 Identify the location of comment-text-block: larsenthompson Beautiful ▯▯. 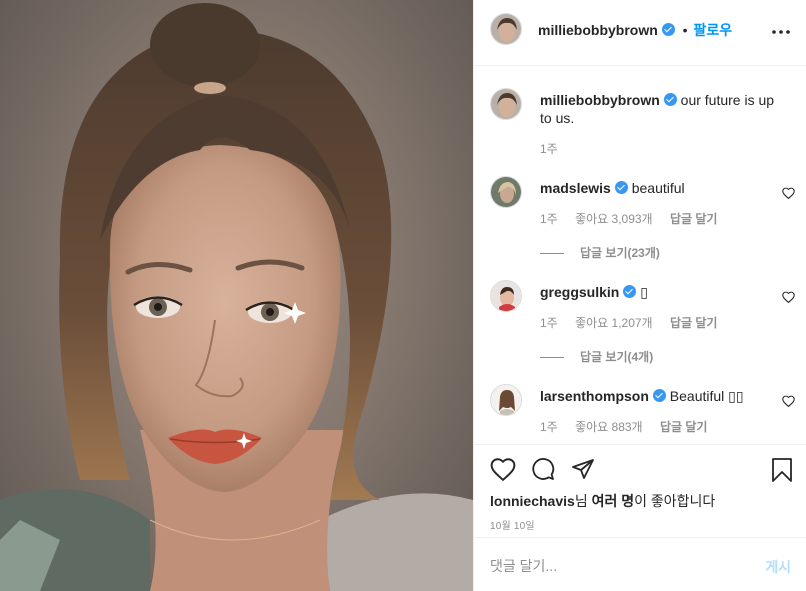
(660, 396).